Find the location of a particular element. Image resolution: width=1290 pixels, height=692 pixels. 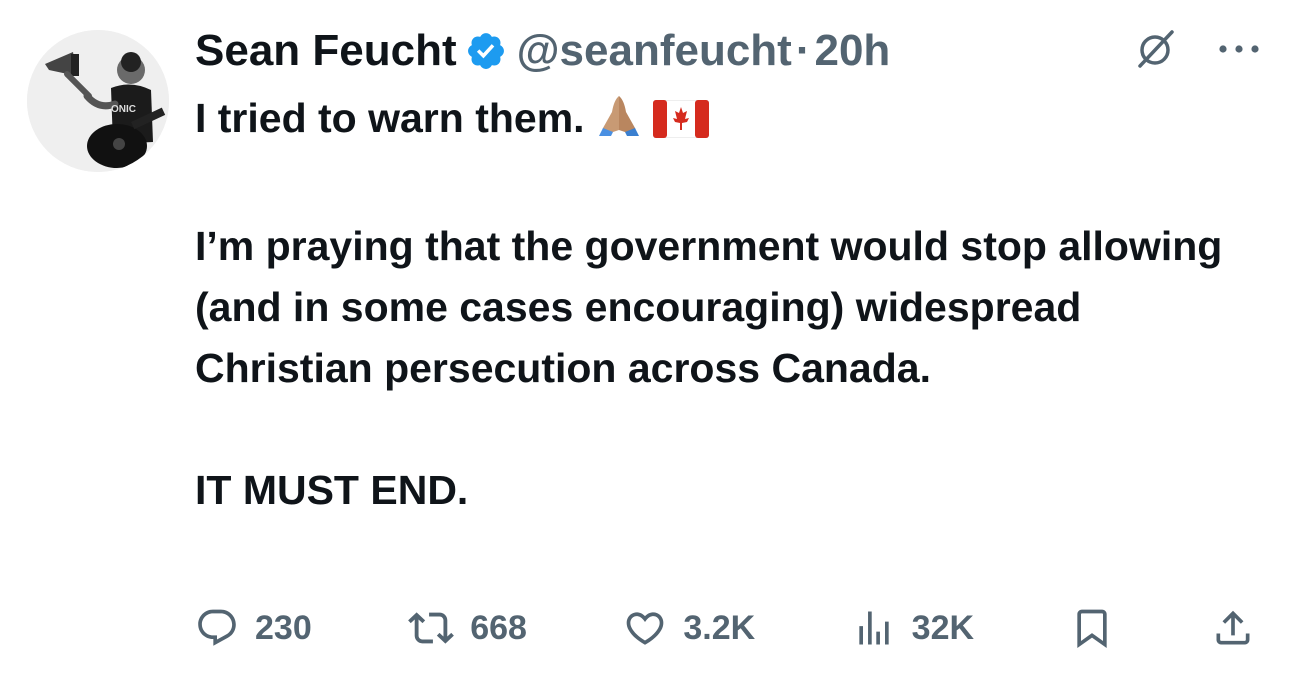

grok-icon is located at coordinates (1155, 49).